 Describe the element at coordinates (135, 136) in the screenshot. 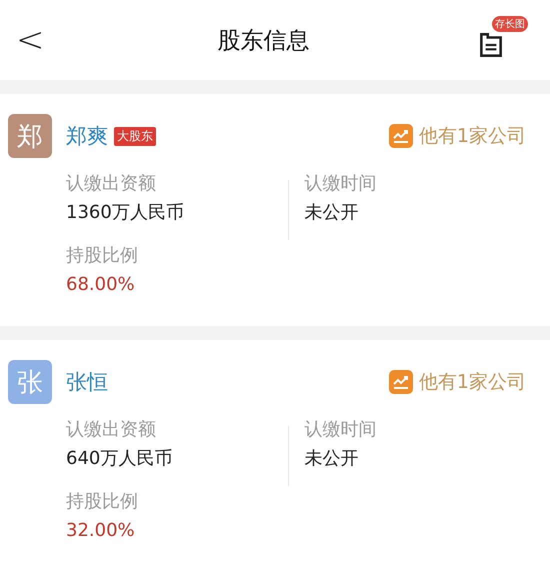

I see `tag: 大股东` at that location.